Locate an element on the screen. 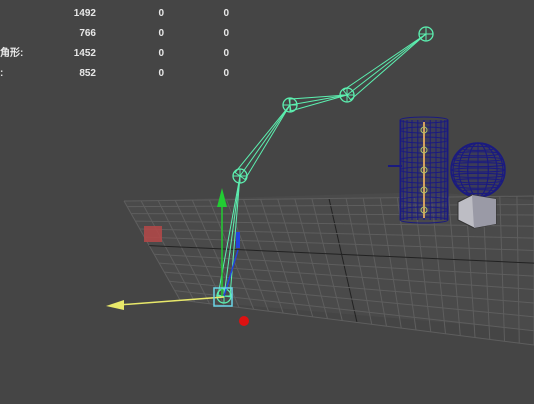 The image size is (534, 404). hud-row: :852 0 0 is located at coordinates (120, 74).